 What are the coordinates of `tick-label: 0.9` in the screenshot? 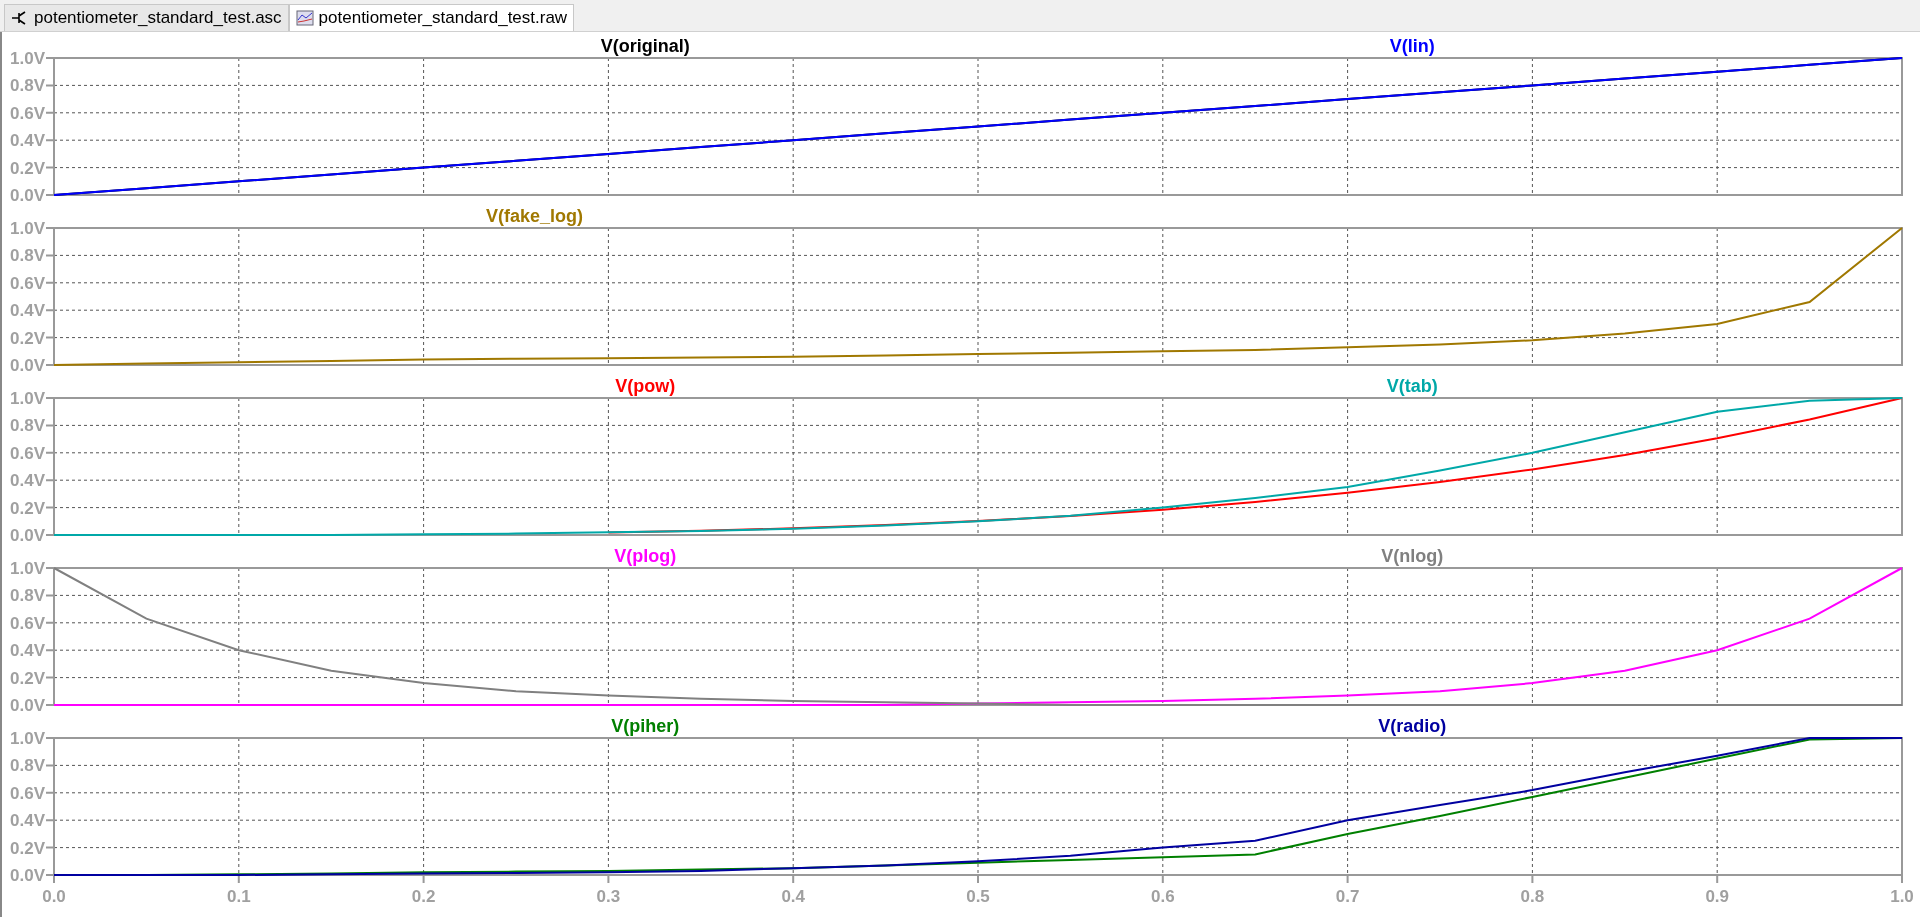 It's located at (1717, 896).